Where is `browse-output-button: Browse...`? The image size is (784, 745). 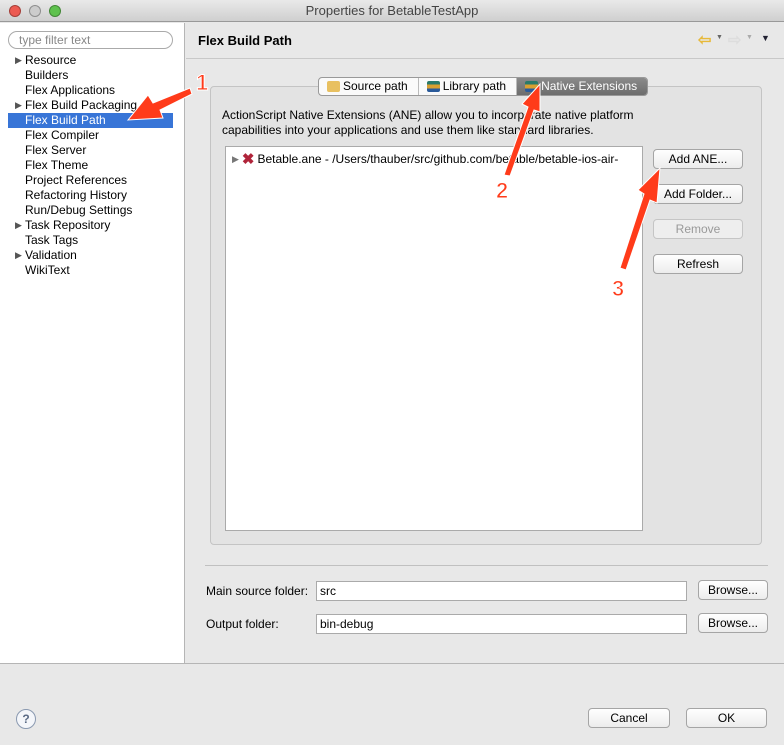 browse-output-button: Browse... is located at coordinates (733, 623).